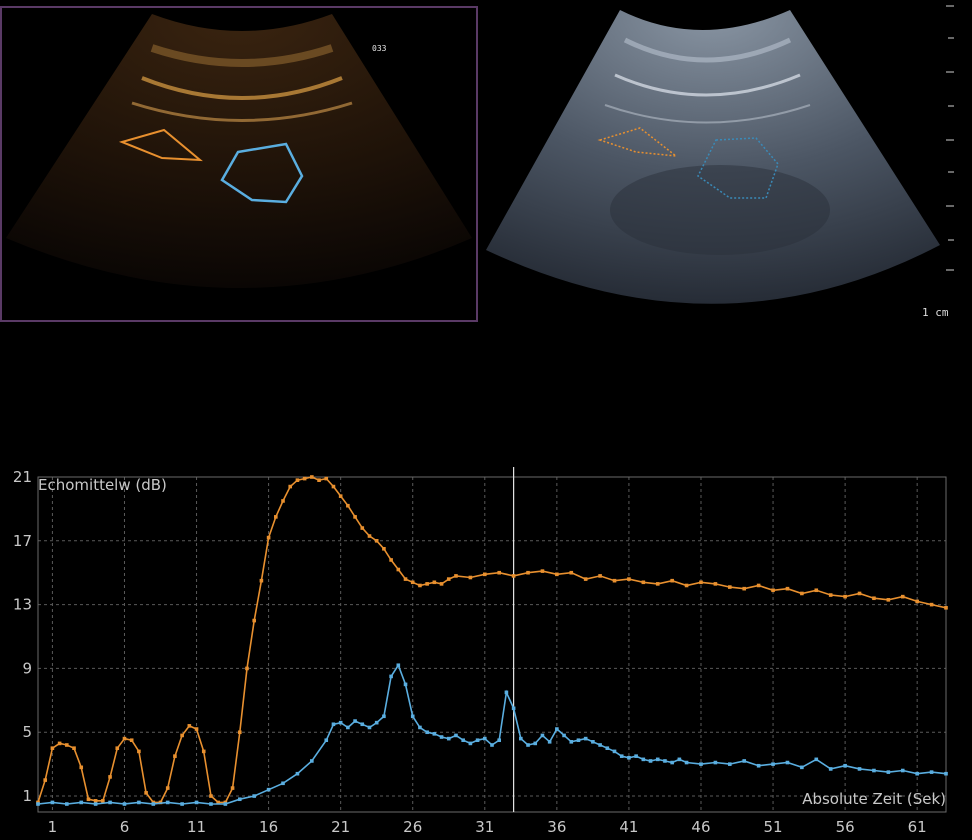 The height and width of the screenshot is (840, 972). What do you see at coordinates (950, 138) in the screenshot?
I see `depth-scale-ticks` at bounding box center [950, 138].